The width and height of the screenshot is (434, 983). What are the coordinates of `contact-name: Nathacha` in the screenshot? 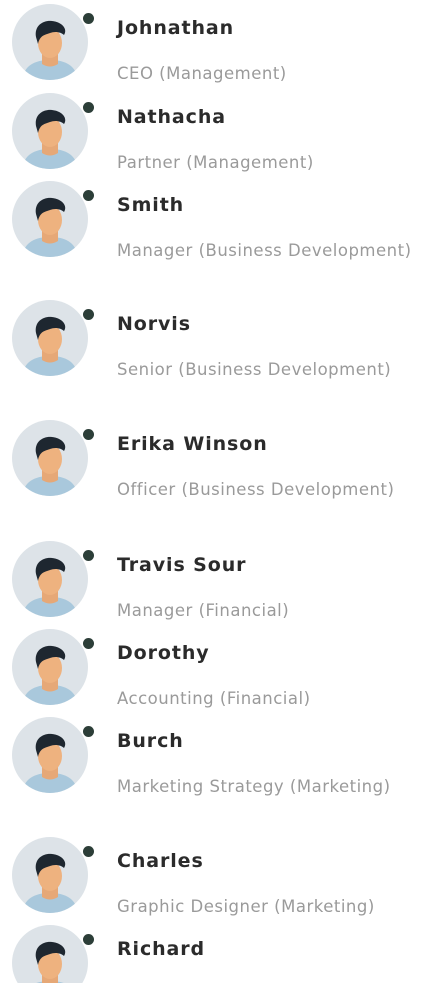 It's located at (171, 117).